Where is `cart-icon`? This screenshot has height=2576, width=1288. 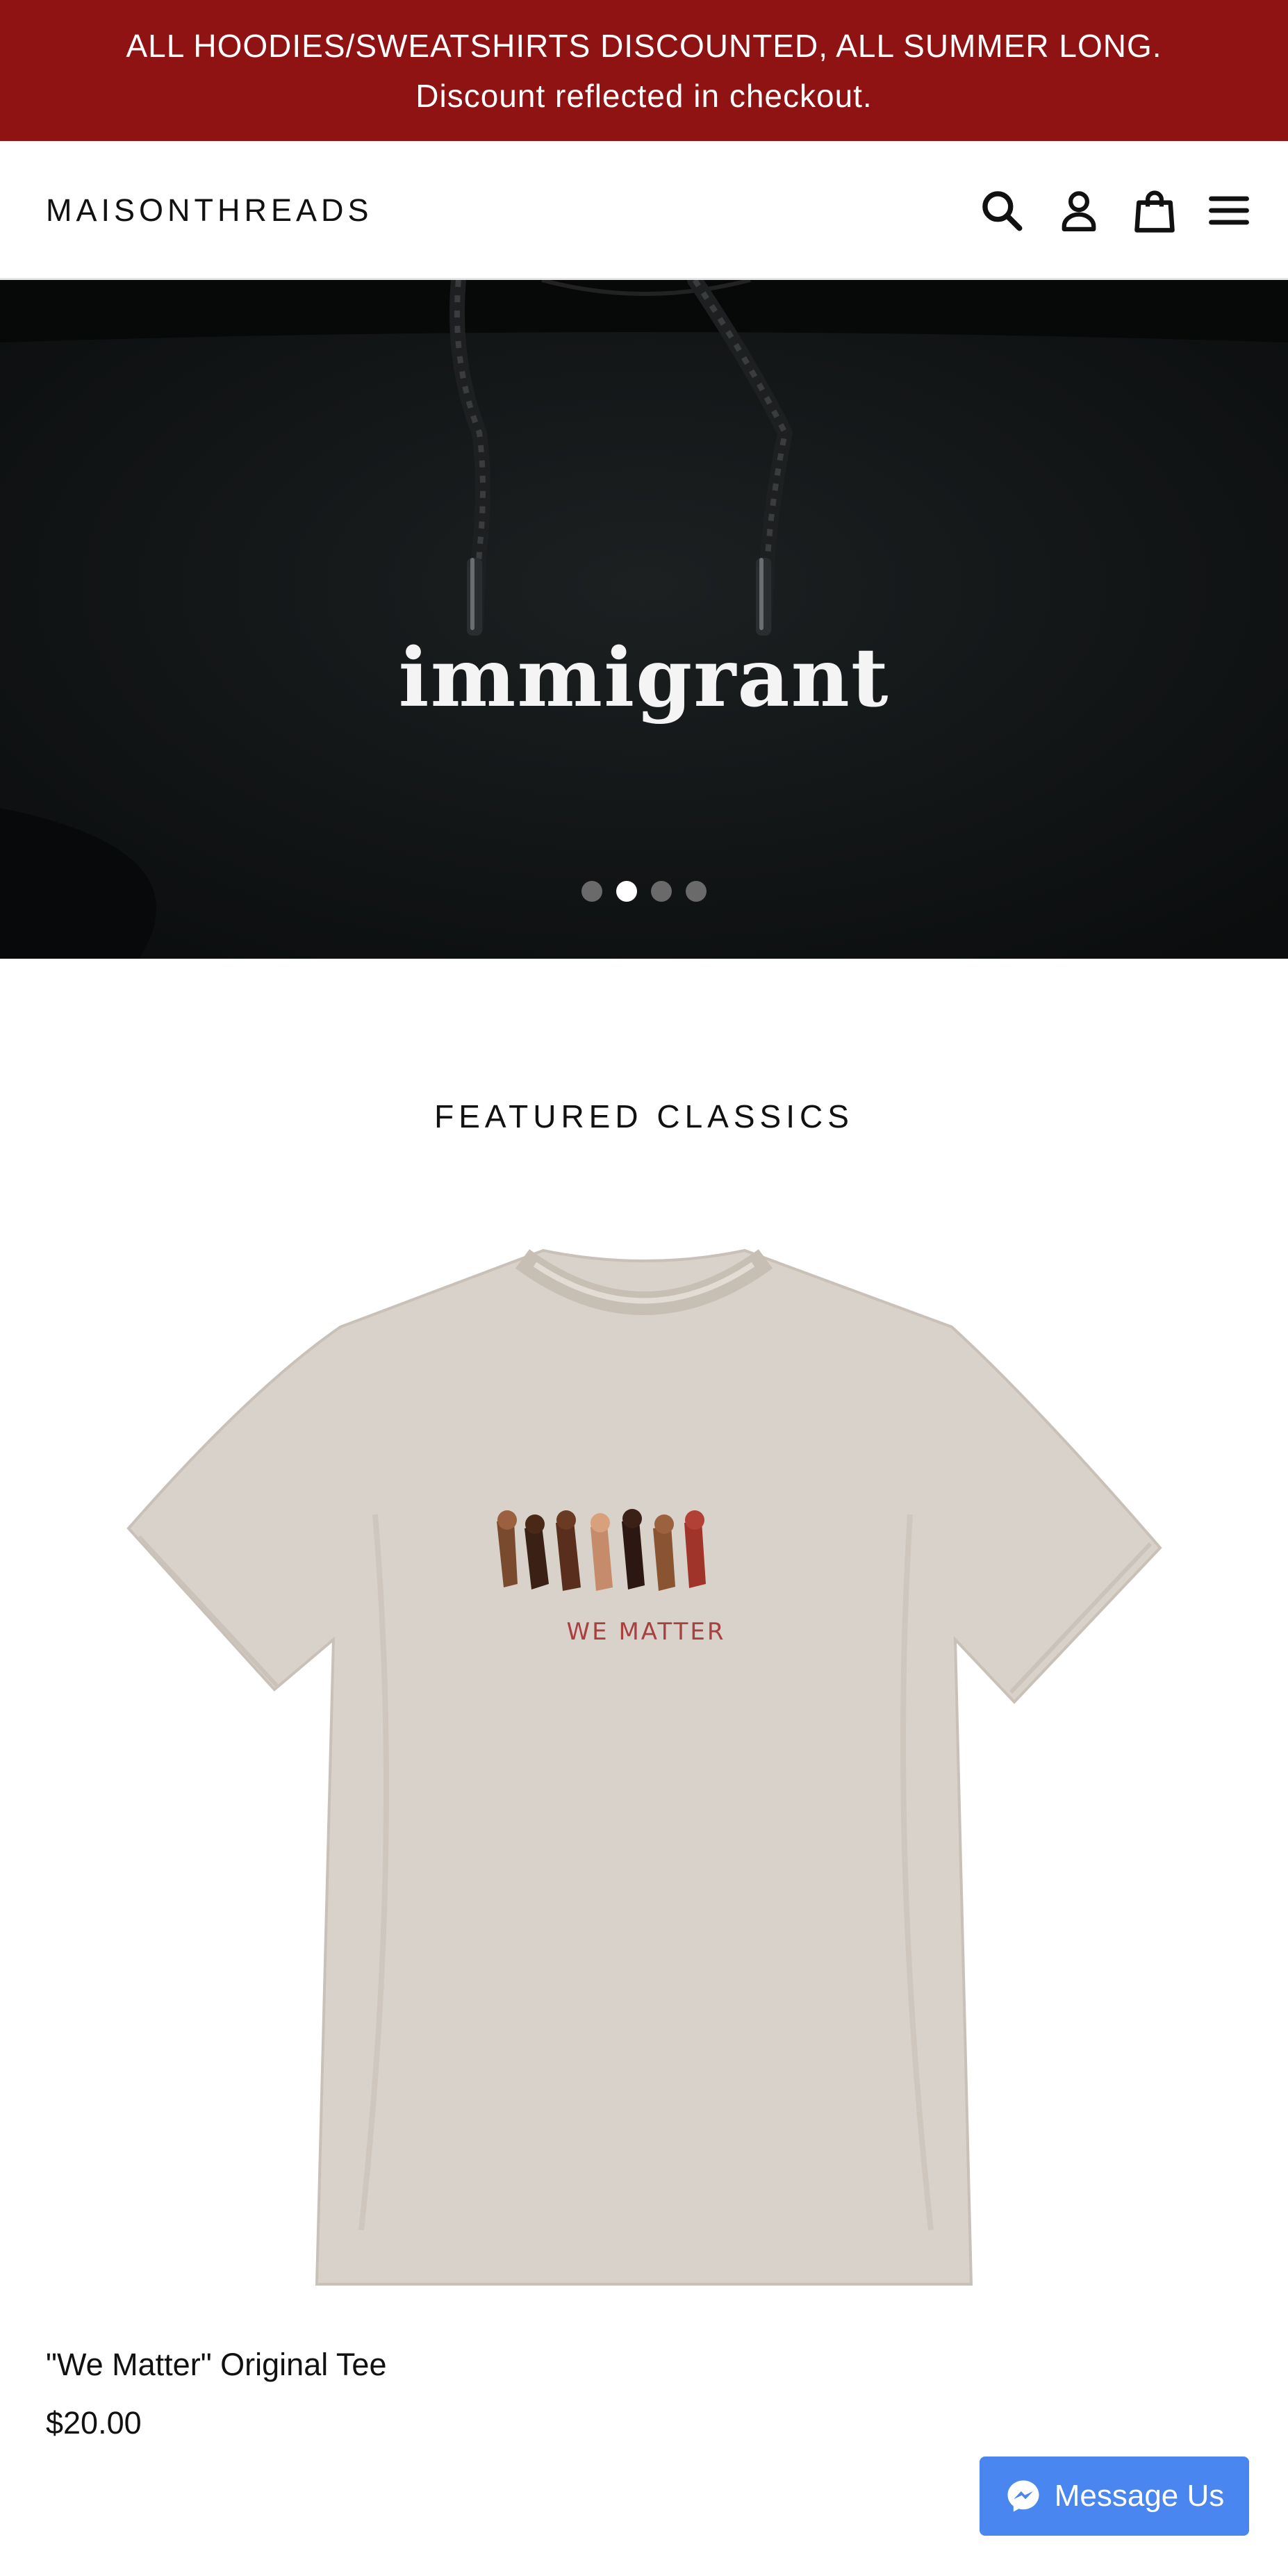
cart-icon is located at coordinates (1155, 211).